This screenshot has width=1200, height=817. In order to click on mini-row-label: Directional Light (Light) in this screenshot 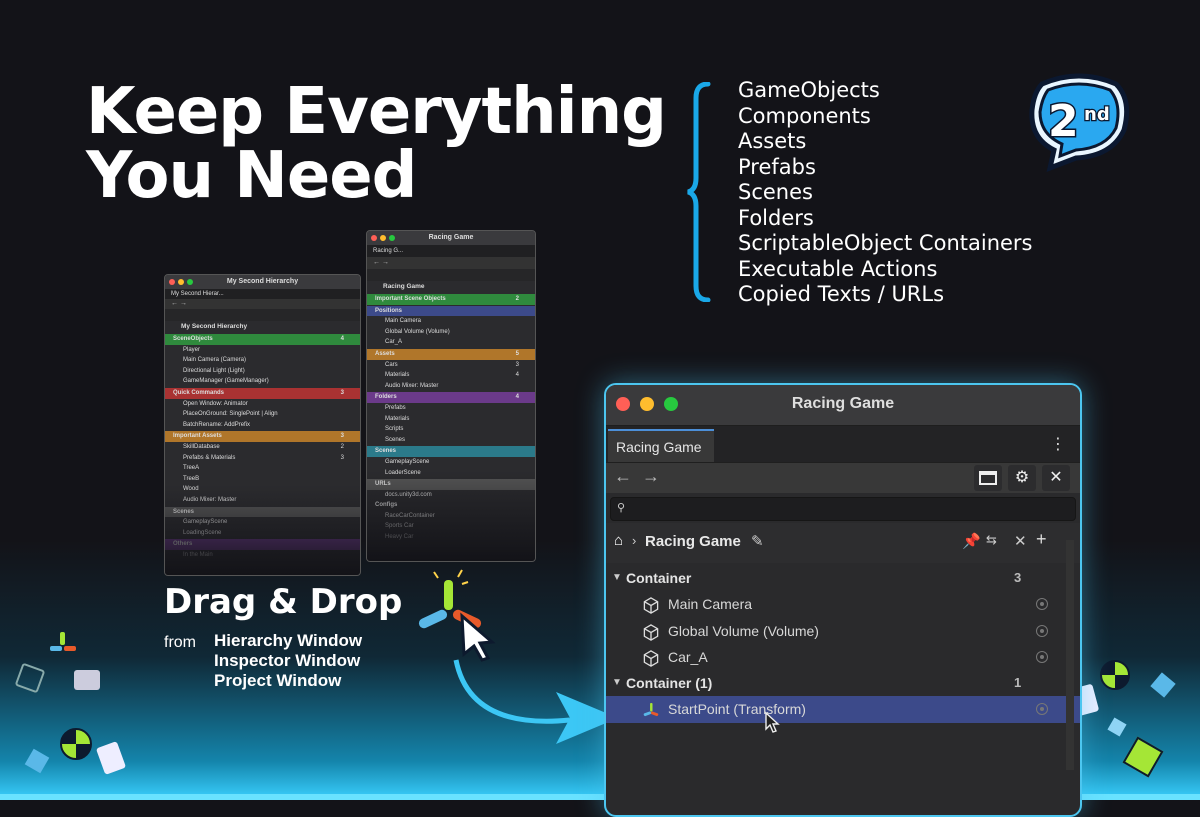, I will do `click(214, 370)`.